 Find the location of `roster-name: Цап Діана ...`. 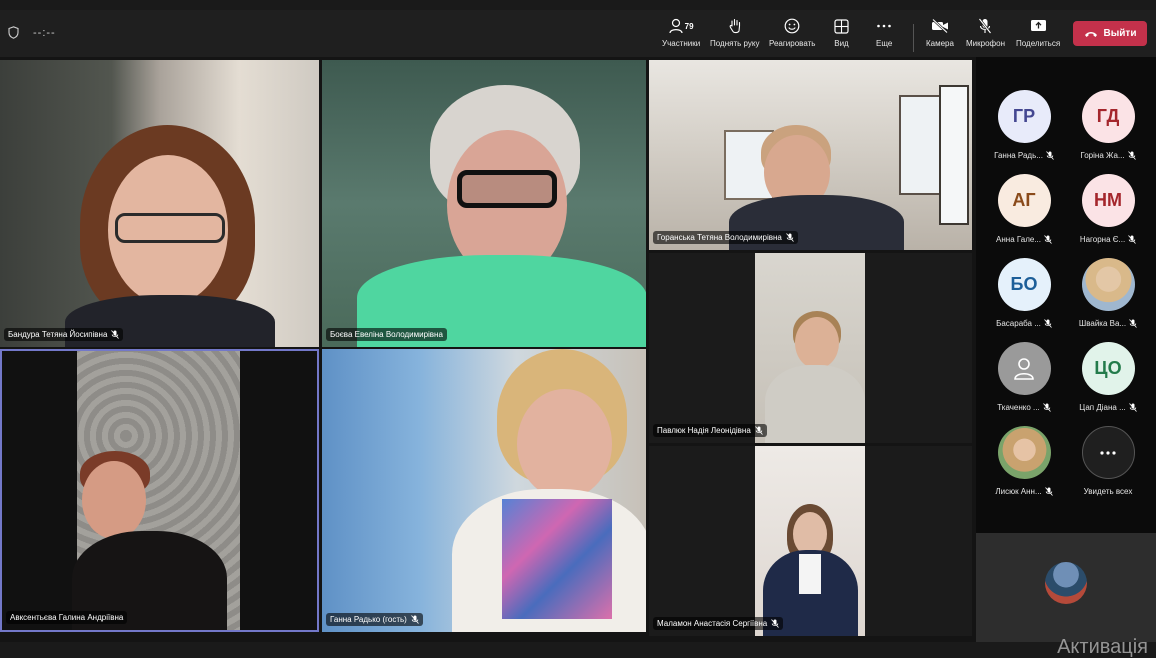

roster-name: Цап Діана ... is located at coordinates (1102, 407).